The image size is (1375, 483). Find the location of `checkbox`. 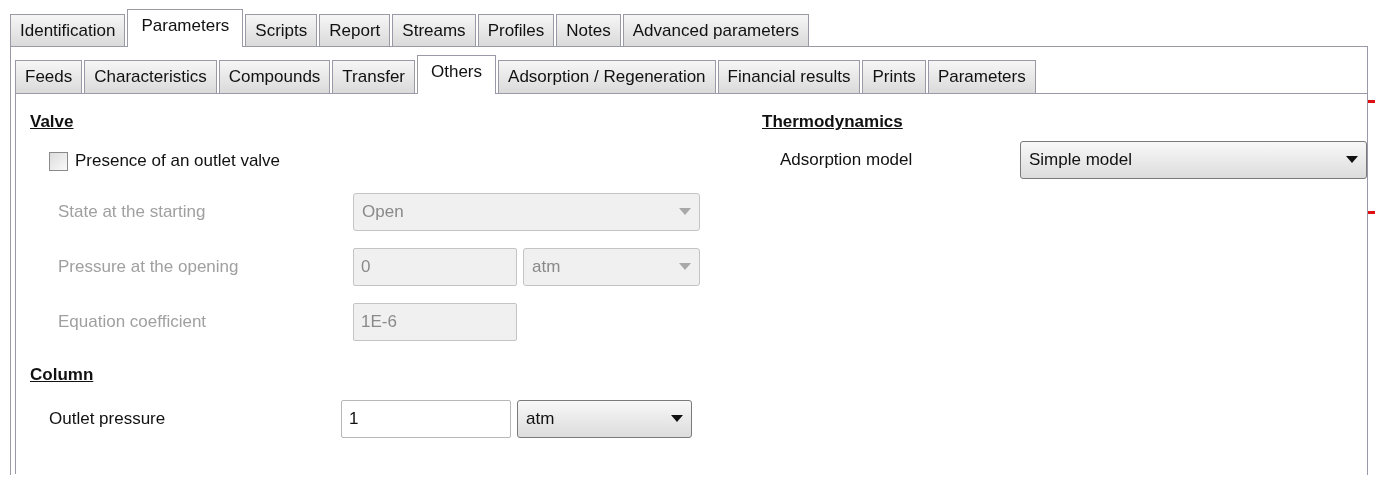

checkbox is located at coordinates (58, 161).